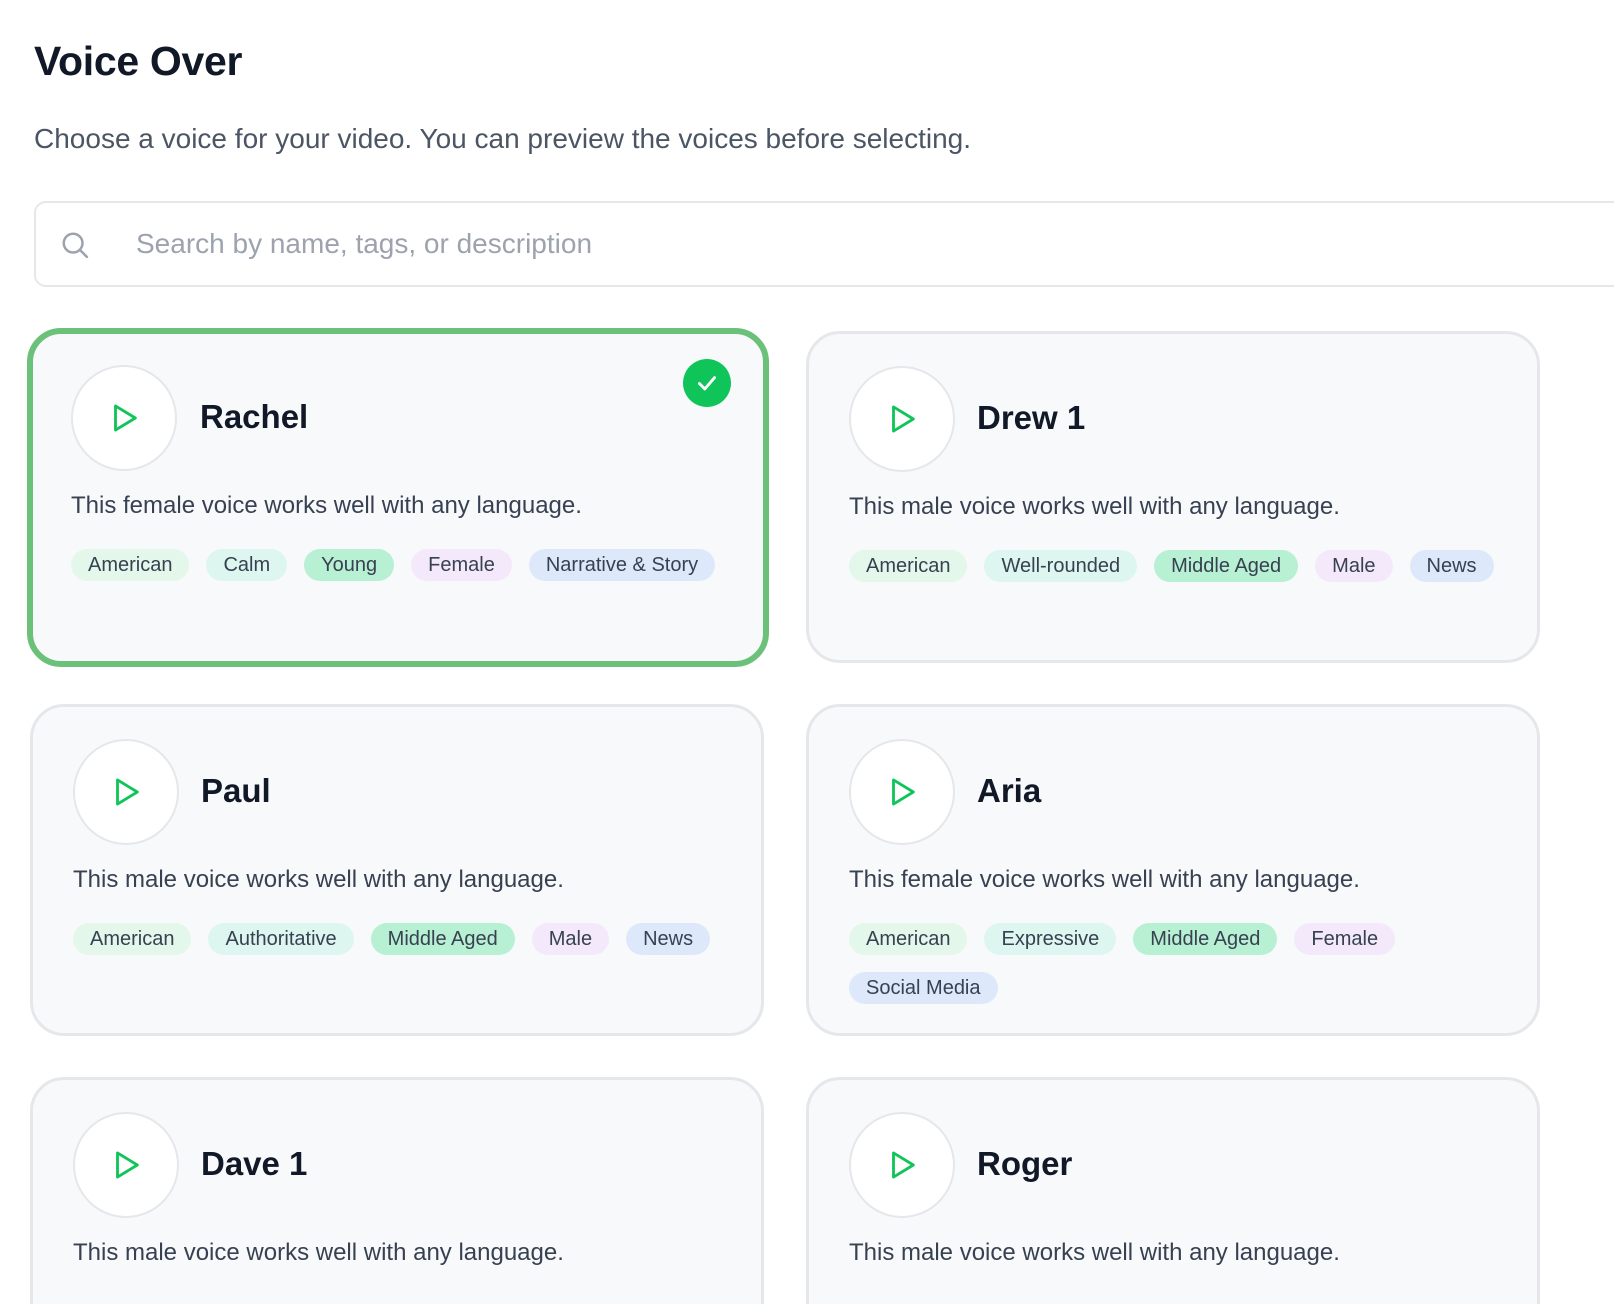 This screenshot has height=1304, width=1614. I want to click on voice-name: Roger, so click(1025, 1163).